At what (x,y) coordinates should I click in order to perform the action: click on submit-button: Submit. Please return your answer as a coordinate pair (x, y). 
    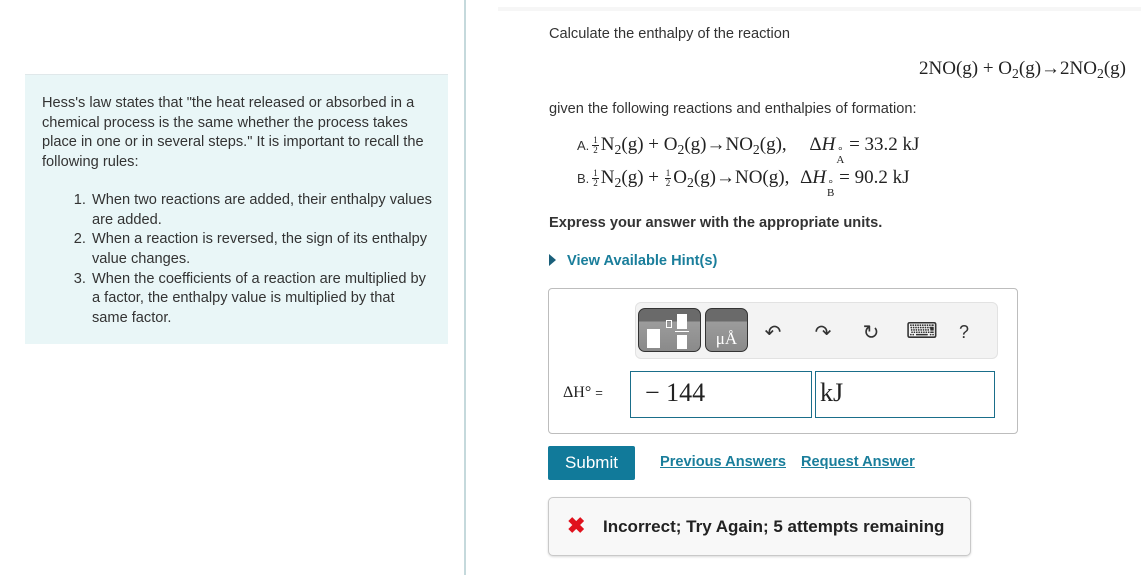
    Looking at the image, I should click on (591, 463).